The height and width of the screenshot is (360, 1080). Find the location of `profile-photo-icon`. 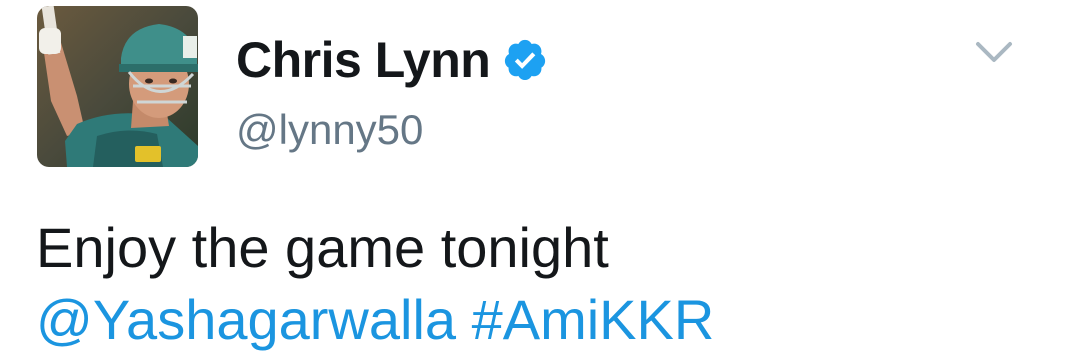

profile-photo-icon is located at coordinates (117, 86).